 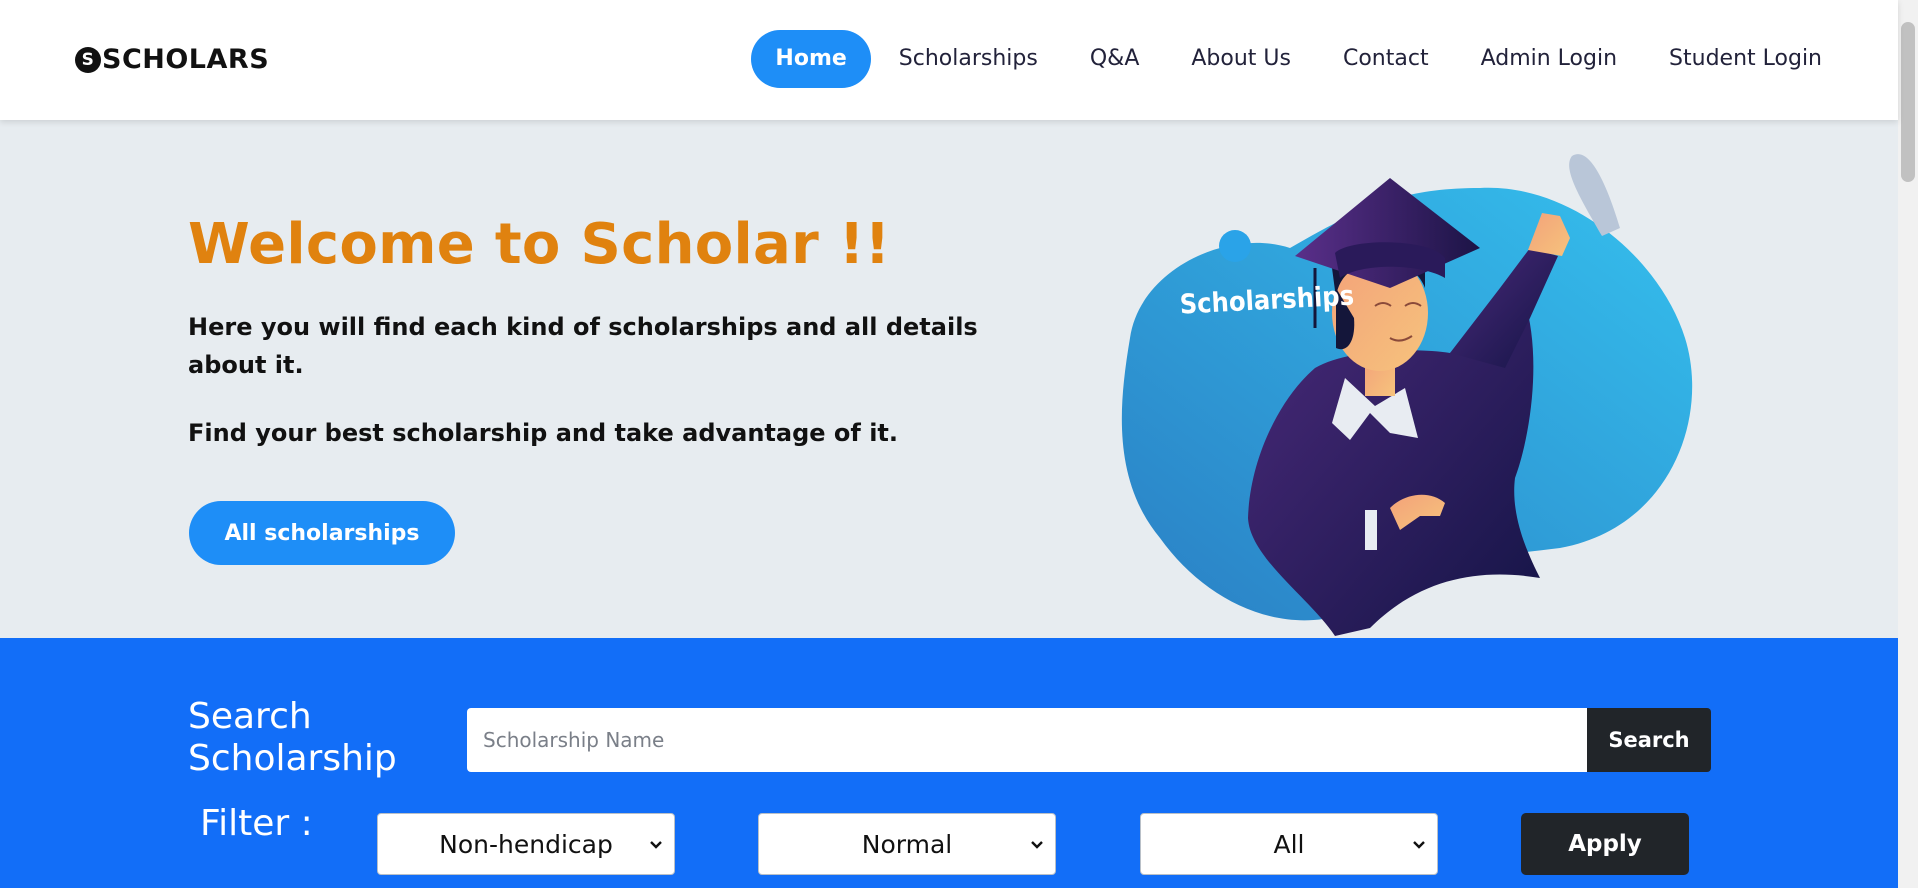 What do you see at coordinates (88, 59) in the screenshot?
I see `brand-mark-icon: S` at bounding box center [88, 59].